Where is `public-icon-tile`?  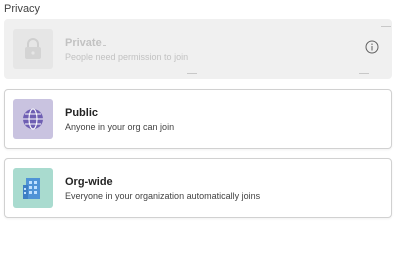
public-icon-tile is located at coordinates (33, 119).